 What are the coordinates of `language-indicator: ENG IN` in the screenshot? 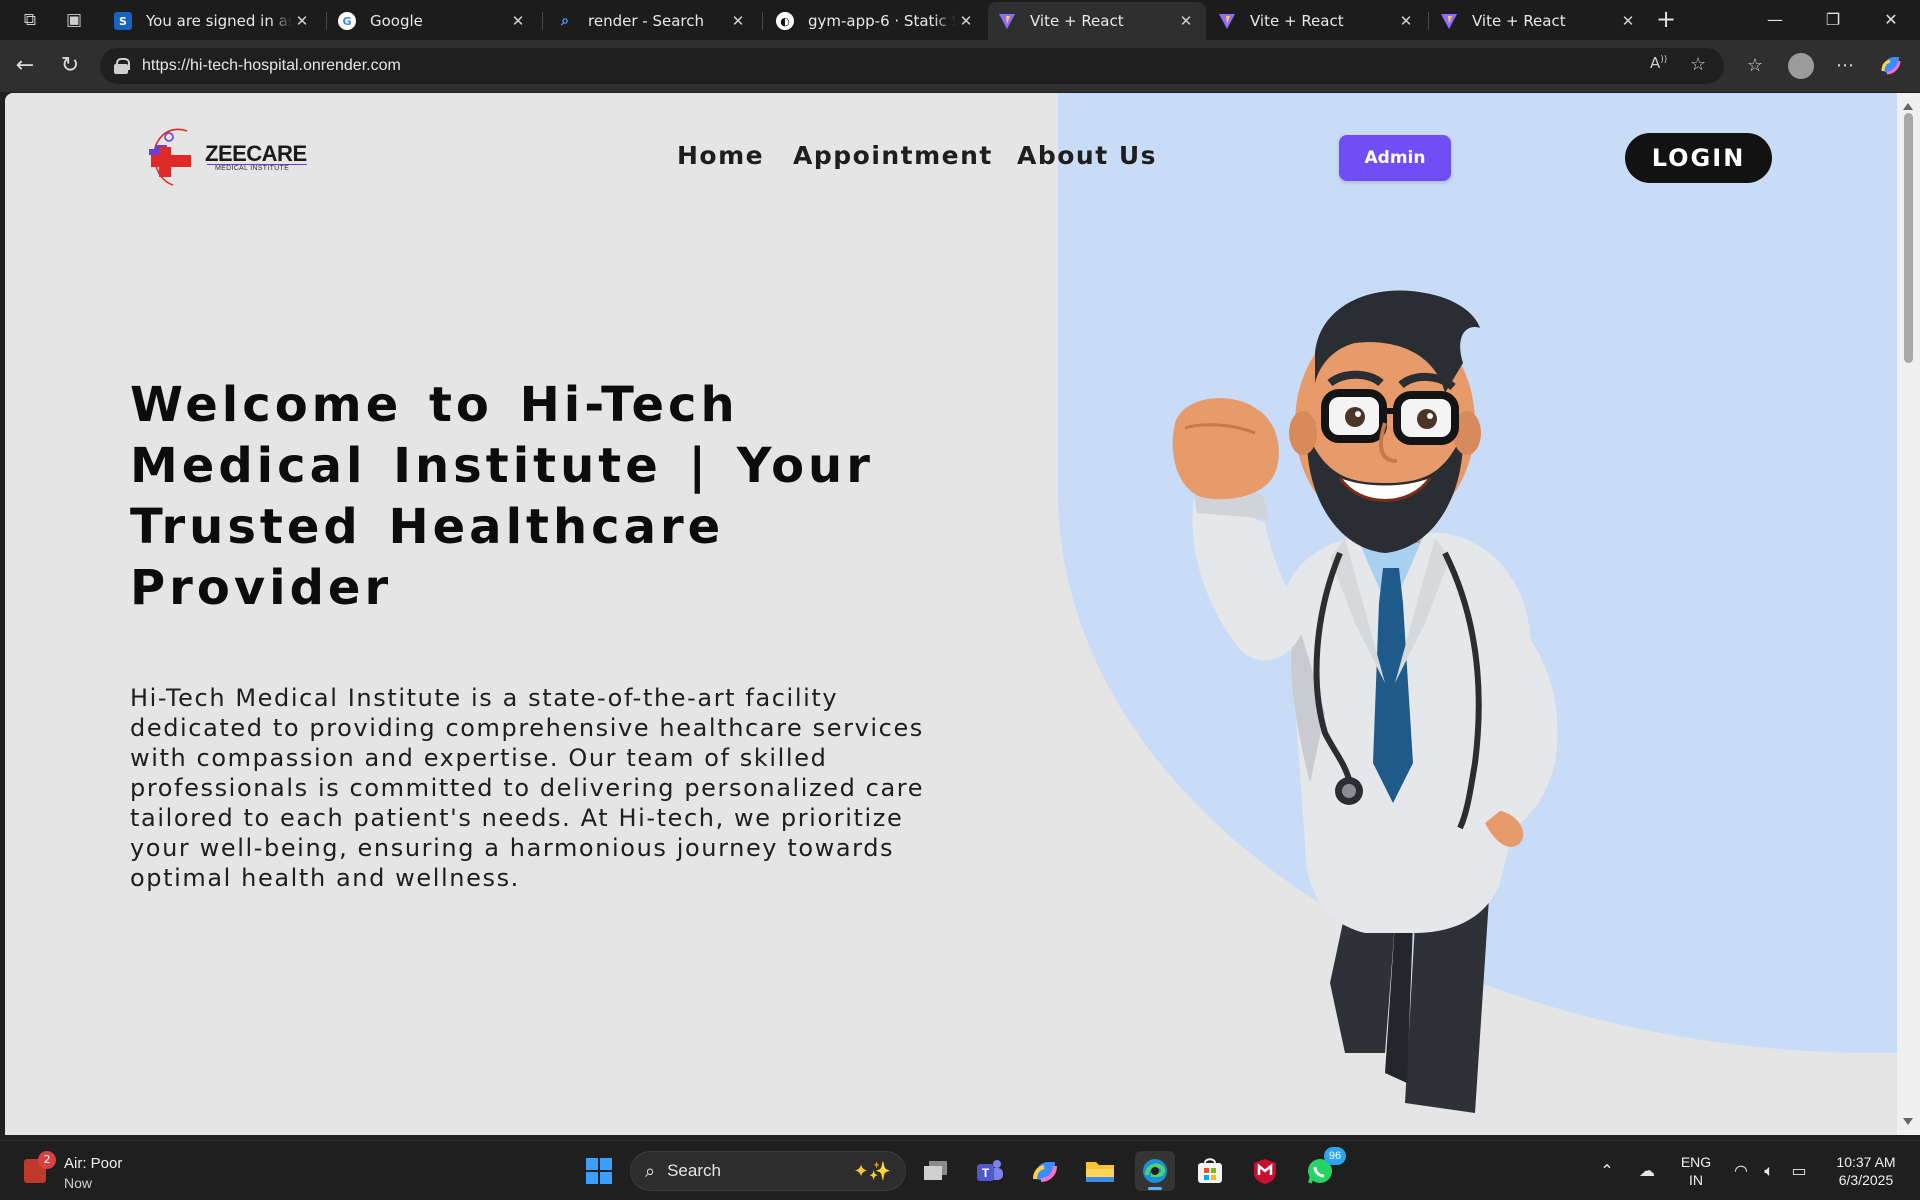 It's located at (1696, 1171).